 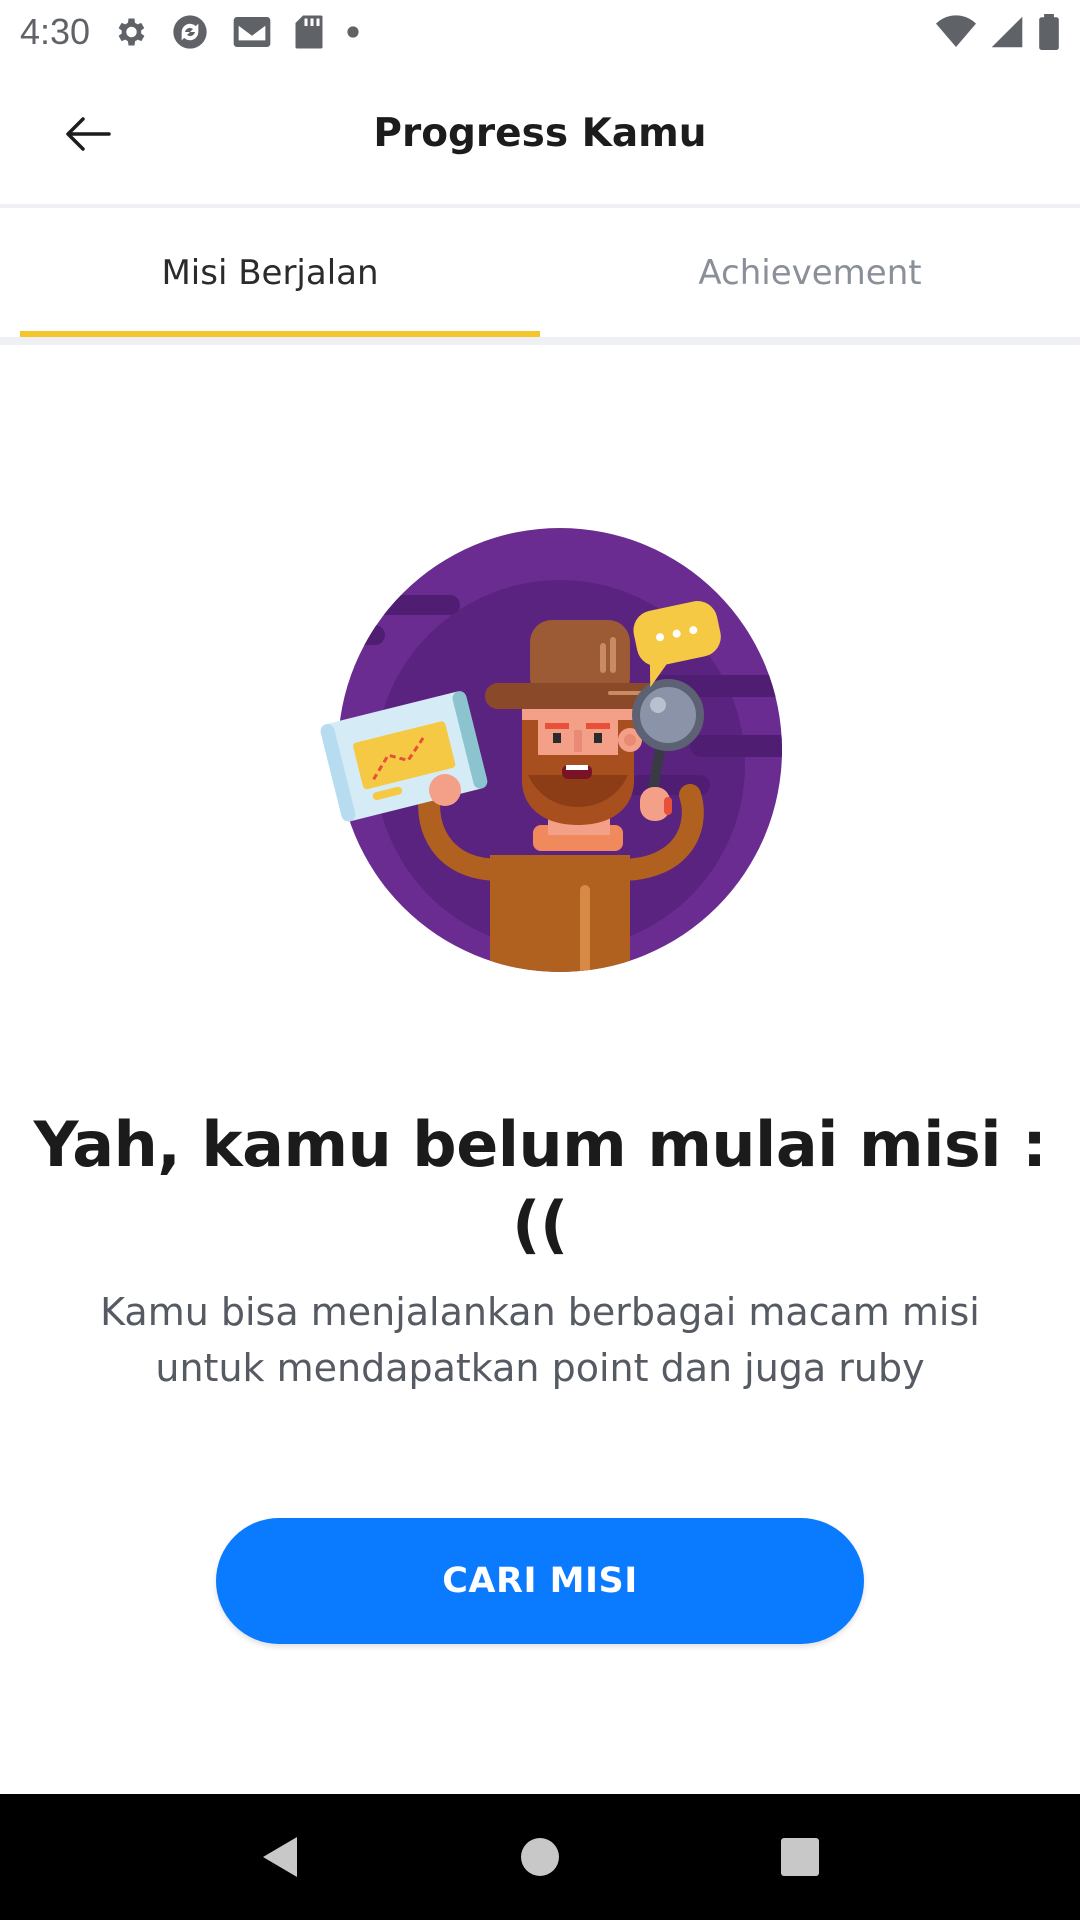 I want to click on sync-icon, so click(x=190, y=31).